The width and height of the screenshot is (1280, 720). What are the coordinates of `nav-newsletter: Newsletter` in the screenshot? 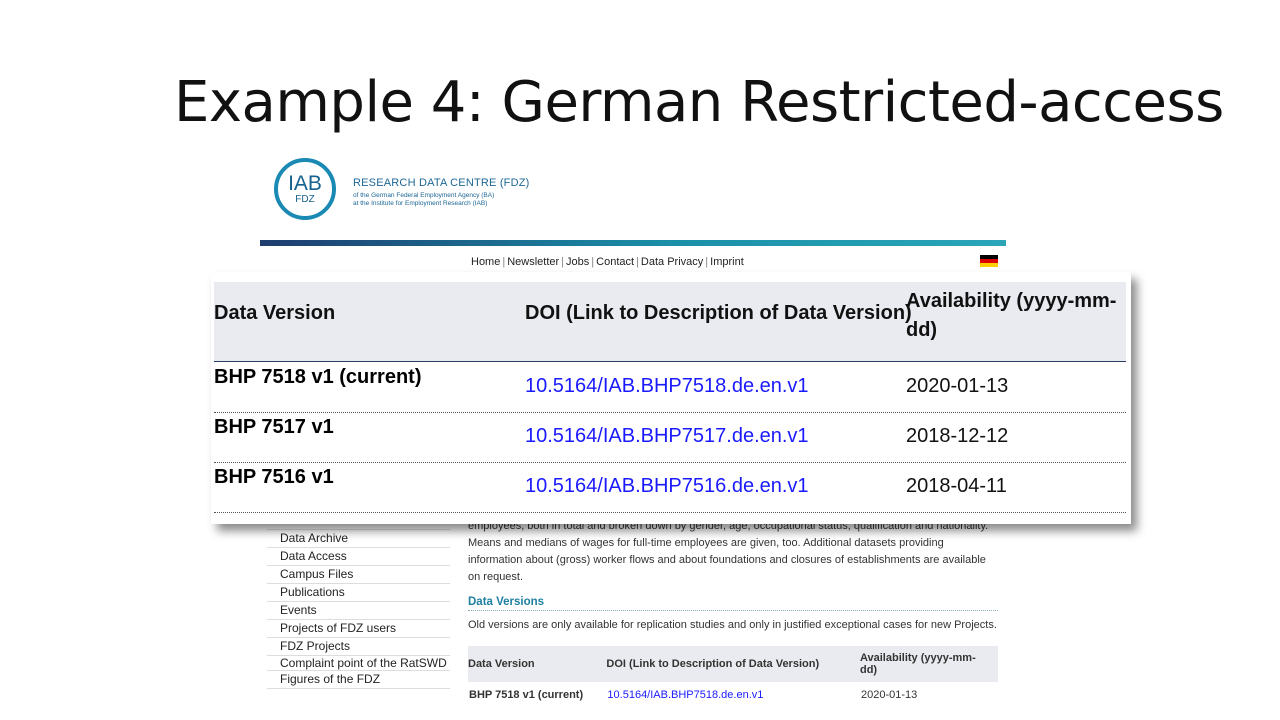 It's located at (533, 262).